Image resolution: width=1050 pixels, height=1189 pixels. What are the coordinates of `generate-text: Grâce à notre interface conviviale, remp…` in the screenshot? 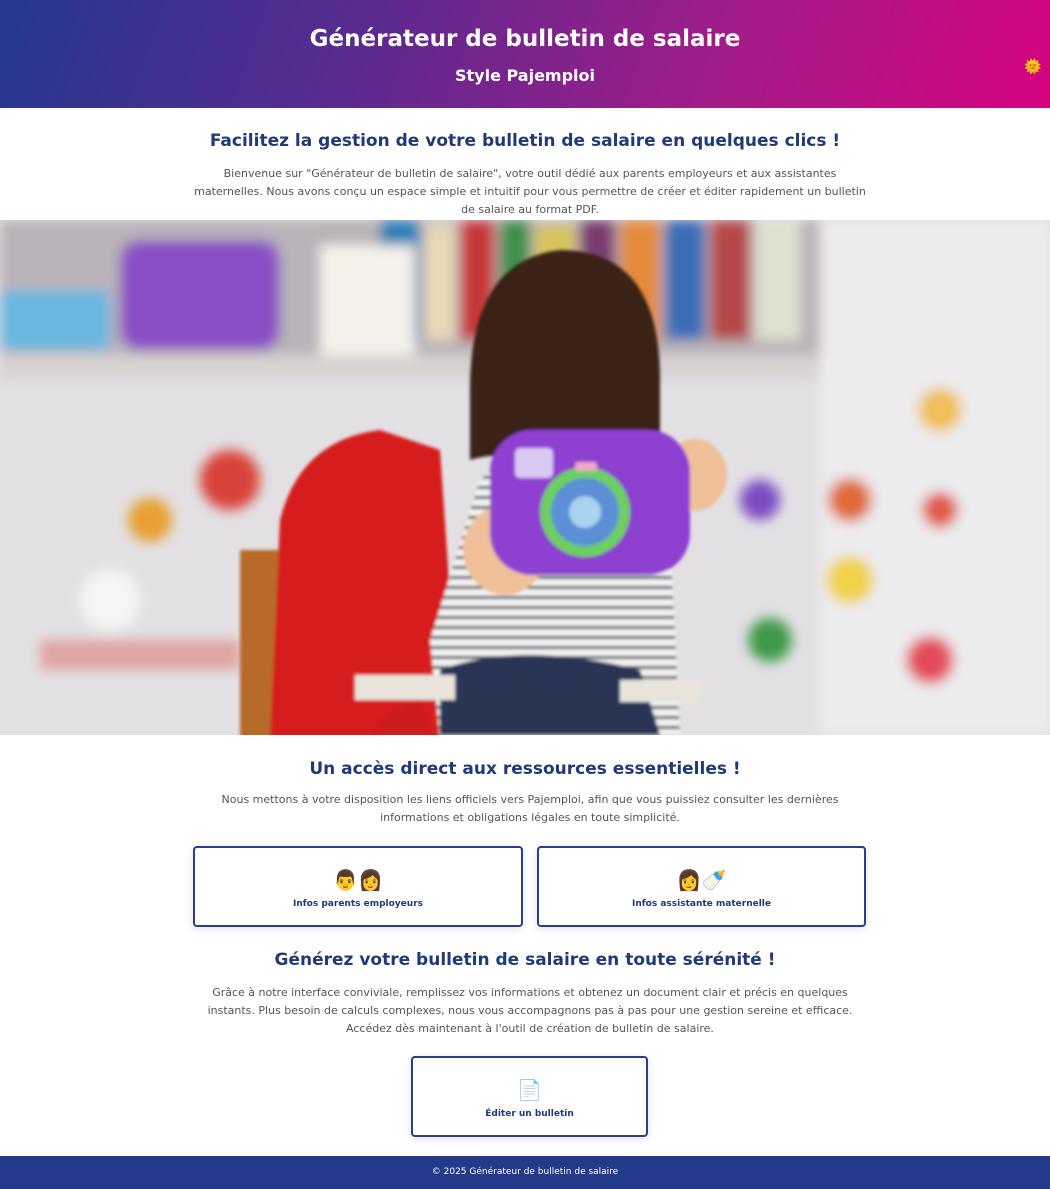 It's located at (530, 1010).